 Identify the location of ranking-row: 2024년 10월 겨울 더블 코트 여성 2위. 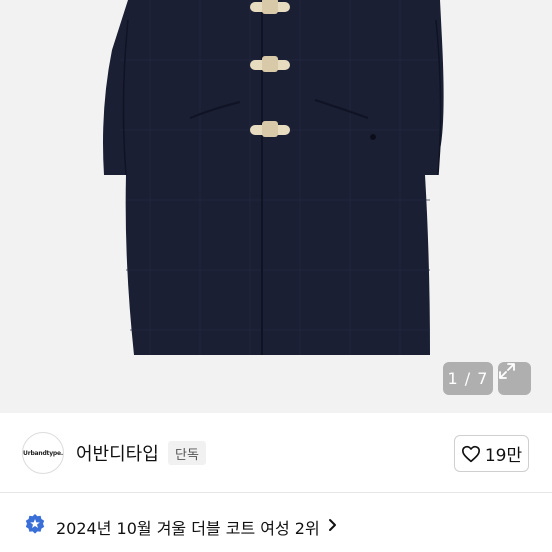
(276, 522).